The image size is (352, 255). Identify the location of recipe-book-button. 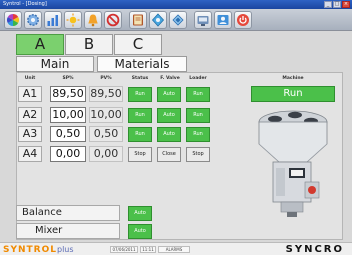
(138, 19).